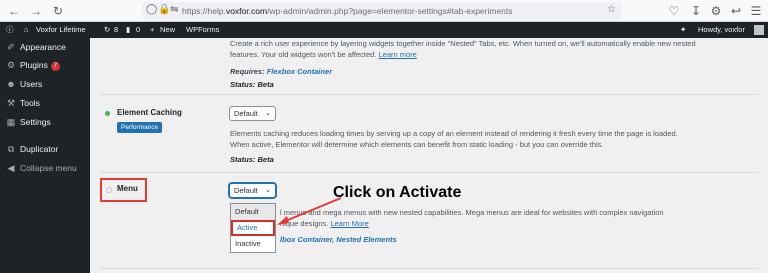  What do you see at coordinates (11, 84) in the screenshot?
I see `users-icon: ☻` at bounding box center [11, 84].